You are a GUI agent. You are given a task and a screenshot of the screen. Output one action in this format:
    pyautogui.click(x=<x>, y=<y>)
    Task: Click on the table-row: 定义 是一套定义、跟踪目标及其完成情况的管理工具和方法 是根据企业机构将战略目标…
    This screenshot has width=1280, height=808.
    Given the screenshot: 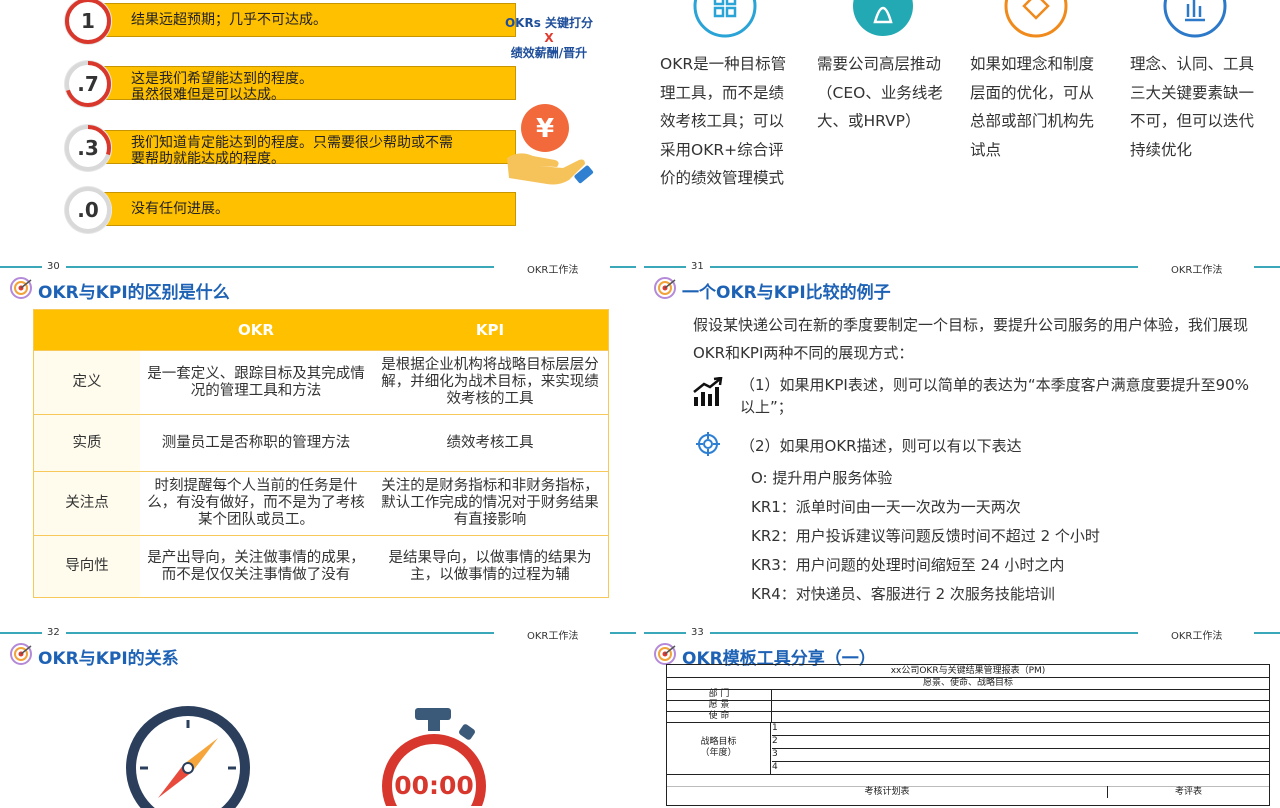 What is the action you would take?
    pyautogui.click(x=321, y=382)
    